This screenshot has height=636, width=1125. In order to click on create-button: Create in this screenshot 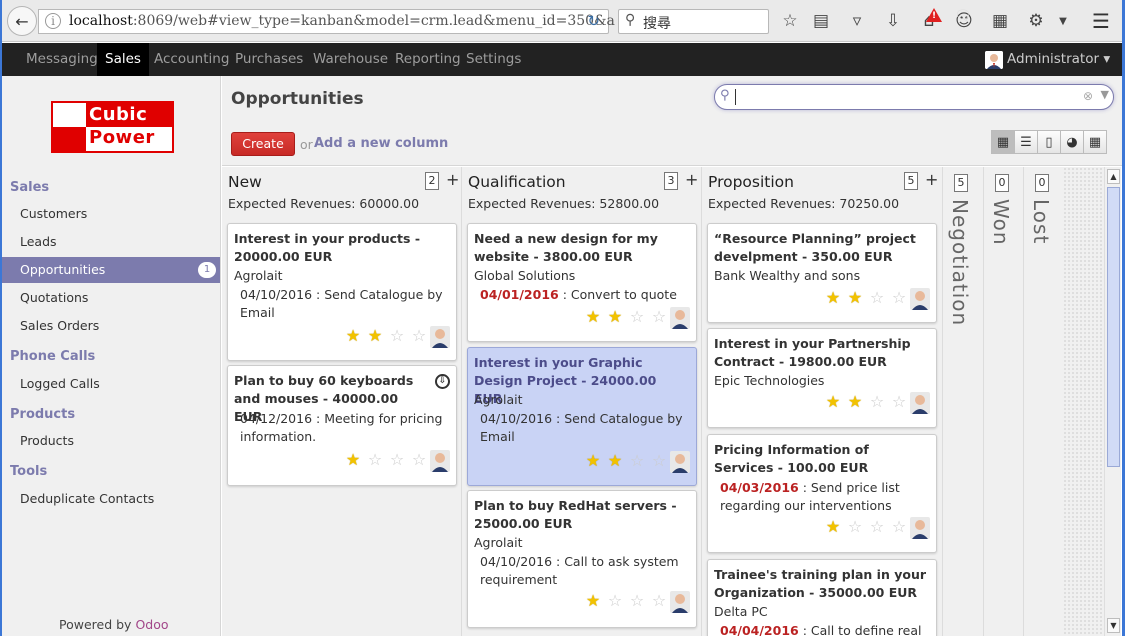, I will do `click(263, 144)`.